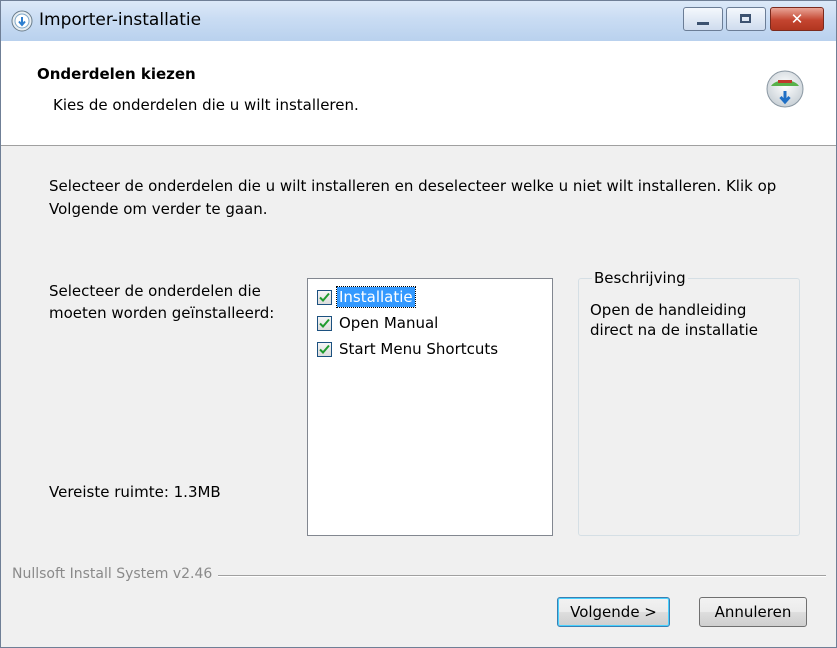  What do you see at coordinates (22, 21) in the screenshot?
I see `installer-app-icon` at bounding box center [22, 21].